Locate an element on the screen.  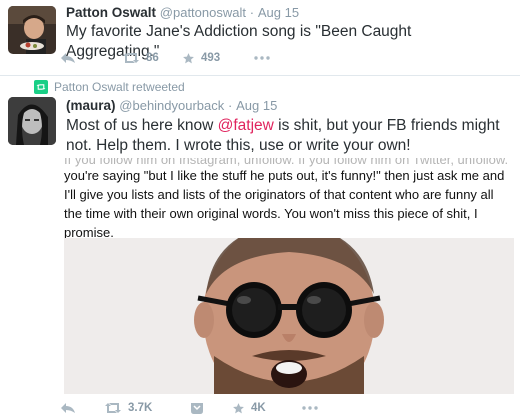
dm-icon is located at coordinates (197, 408).